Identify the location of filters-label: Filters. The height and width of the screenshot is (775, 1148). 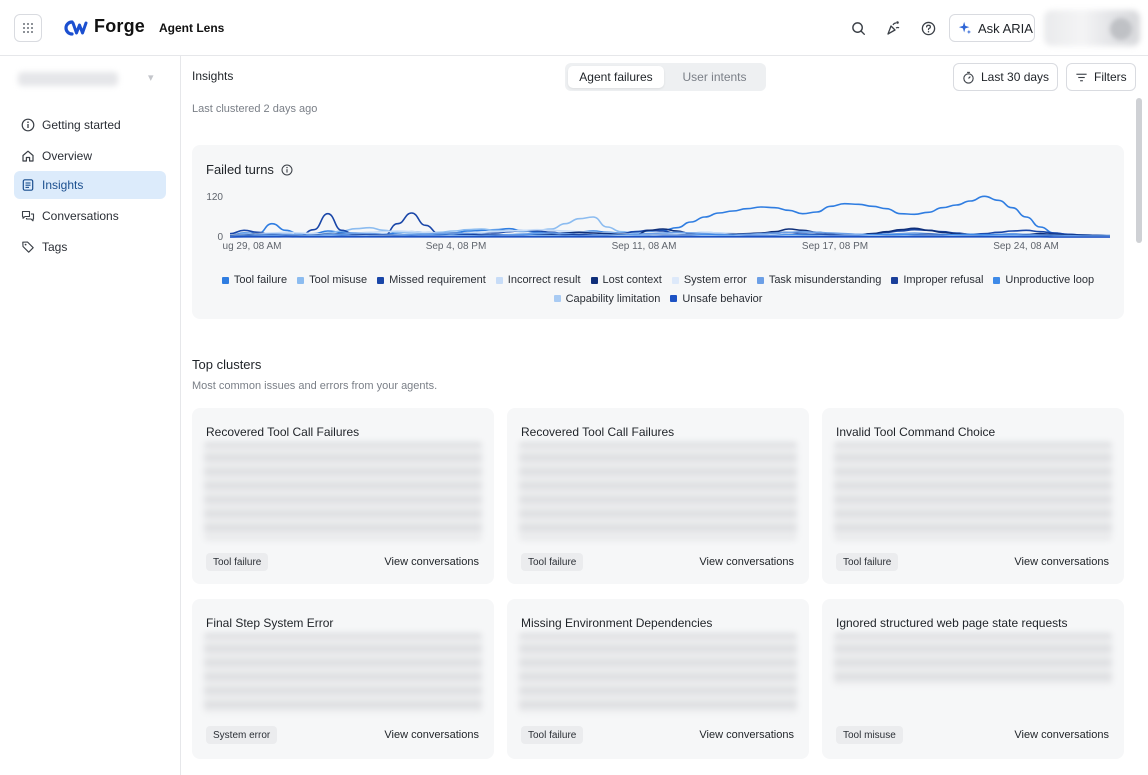
(1110, 77).